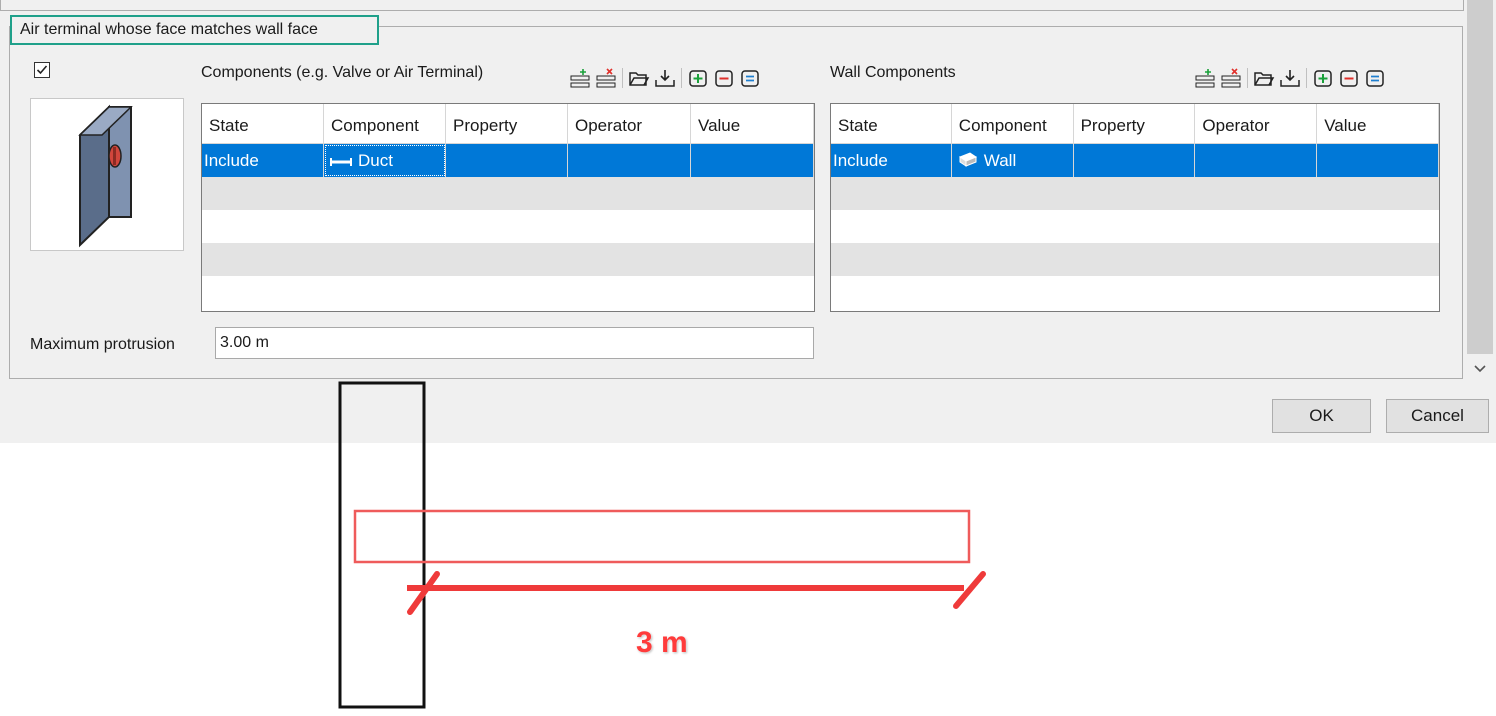 This screenshot has width=1496, height=716. Describe the element at coordinates (662, 642) in the screenshot. I see `dimension-label: 3 m` at that location.